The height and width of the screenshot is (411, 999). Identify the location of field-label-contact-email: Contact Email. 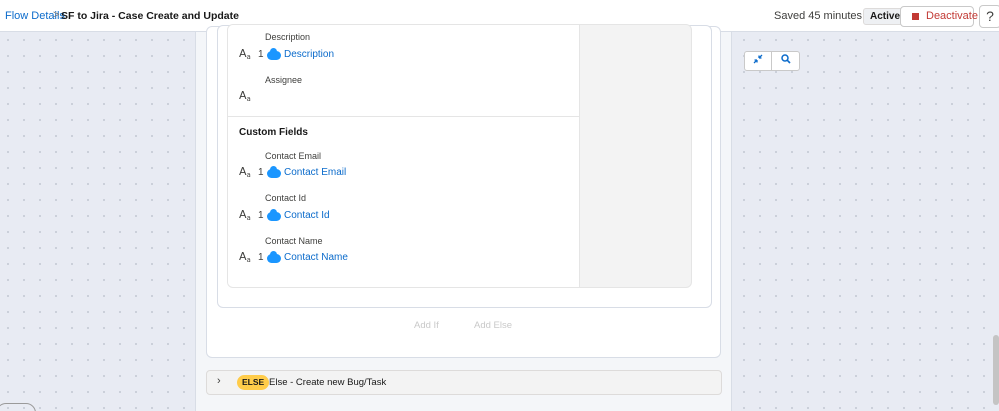
(293, 156).